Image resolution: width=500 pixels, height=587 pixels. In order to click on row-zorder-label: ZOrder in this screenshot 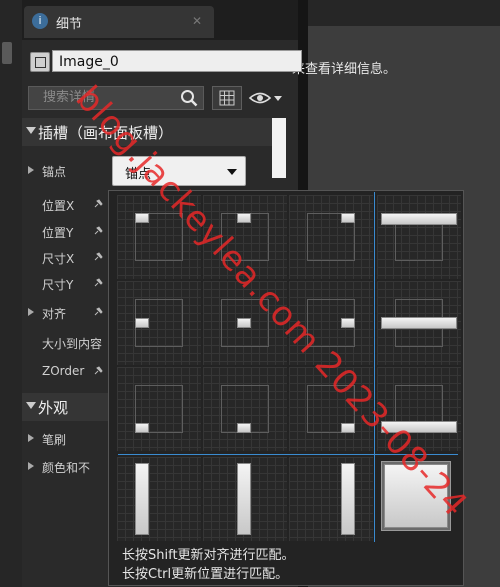, I will do `click(63, 371)`.